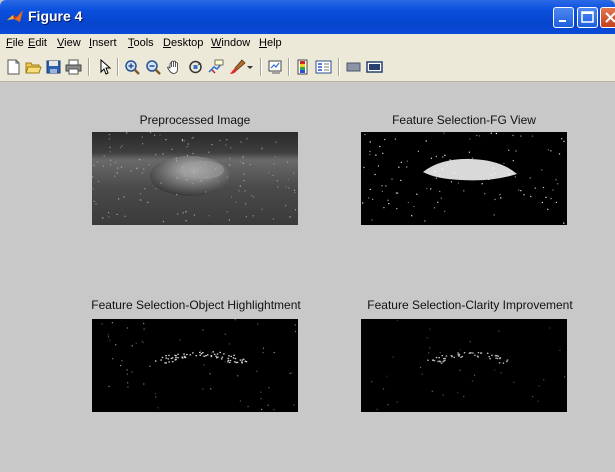 The height and width of the screenshot is (472, 615). Describe the element at coordinates (196, 305) in the screenshot. I see `axes-title-object-highlightment: Feature Selection-Object Highlightment` at that location.